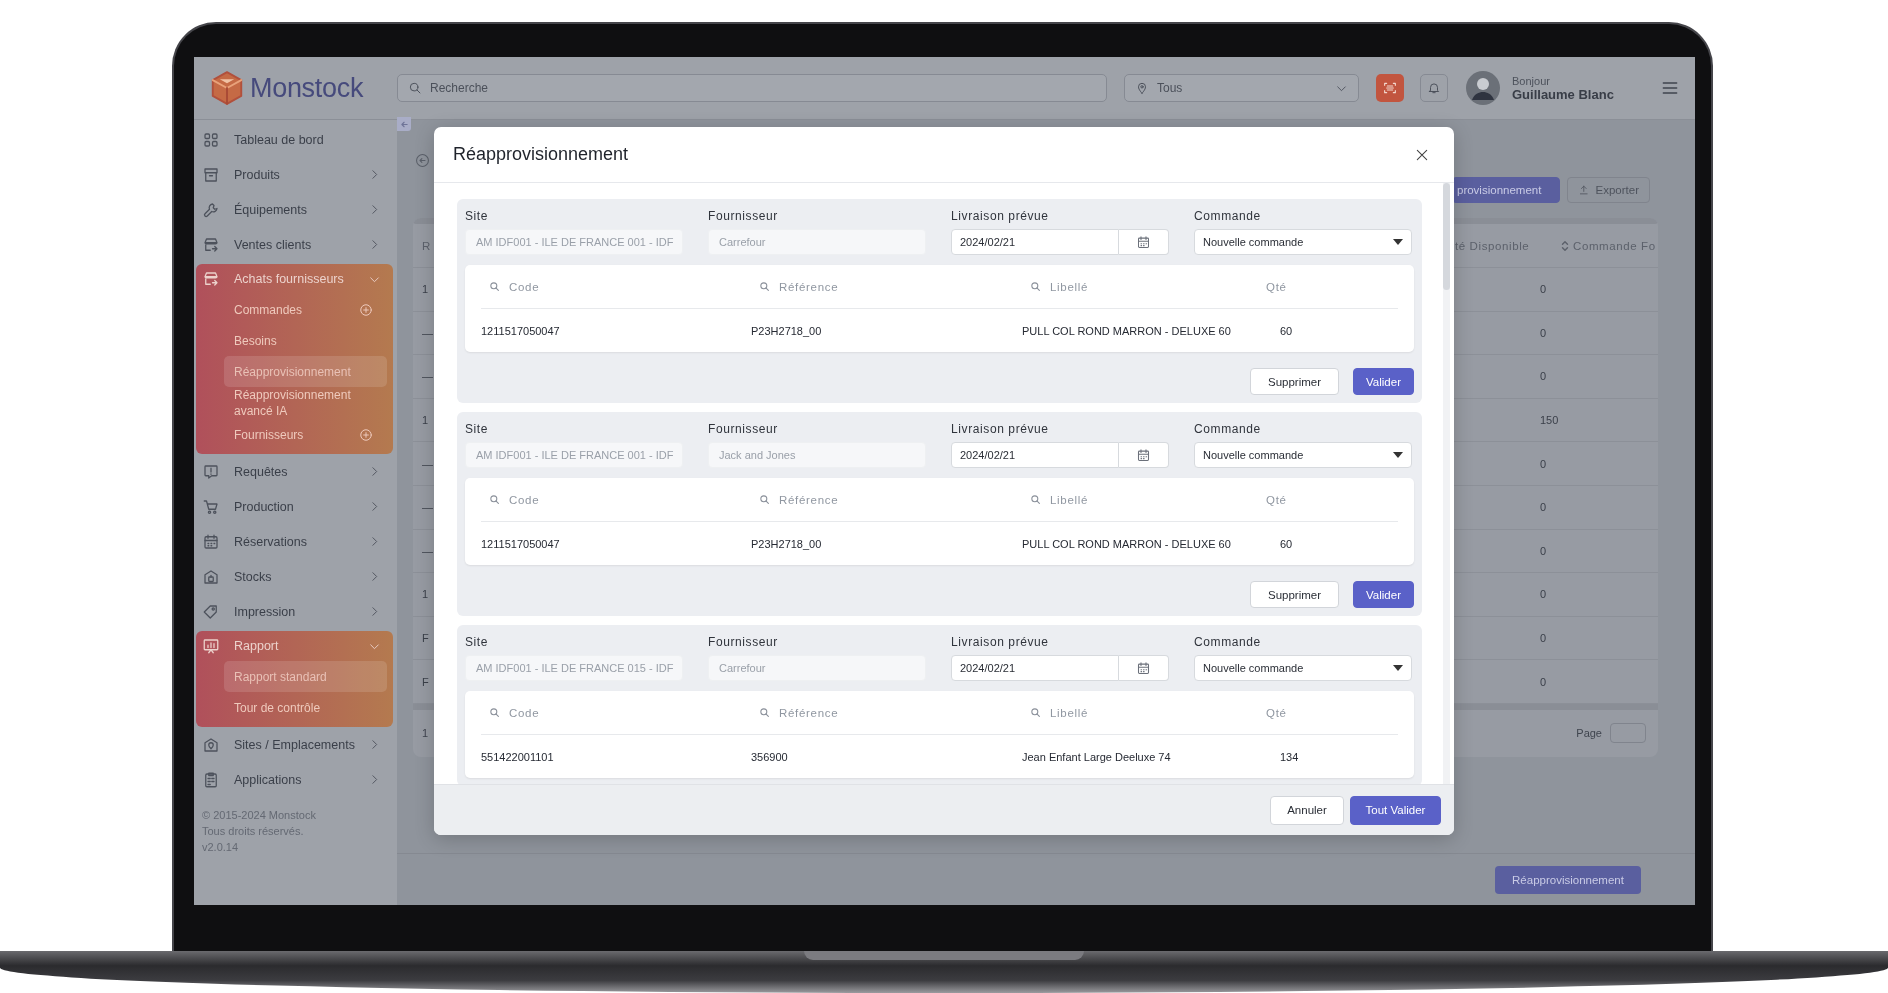  What do you see at coordinates (1287, 543) in the screenshot?
I see `table-cell-text: 60` at bounding box center [1287, 543].